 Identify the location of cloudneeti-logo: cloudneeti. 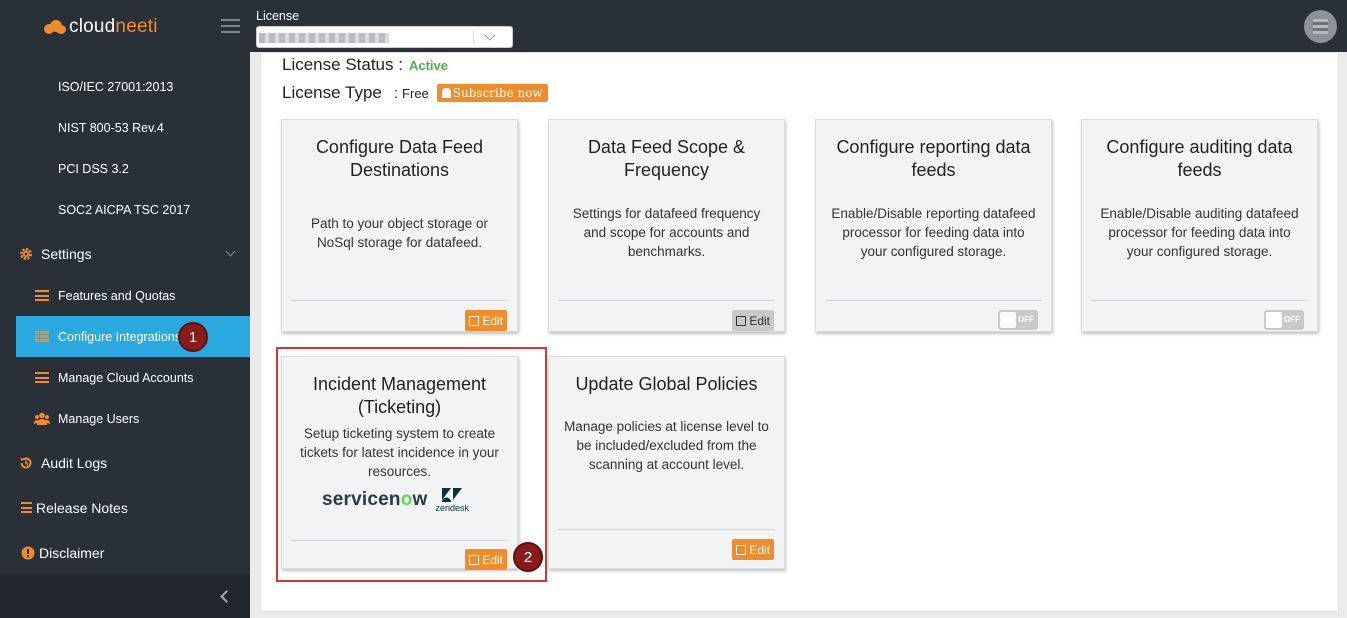
(101, 27).